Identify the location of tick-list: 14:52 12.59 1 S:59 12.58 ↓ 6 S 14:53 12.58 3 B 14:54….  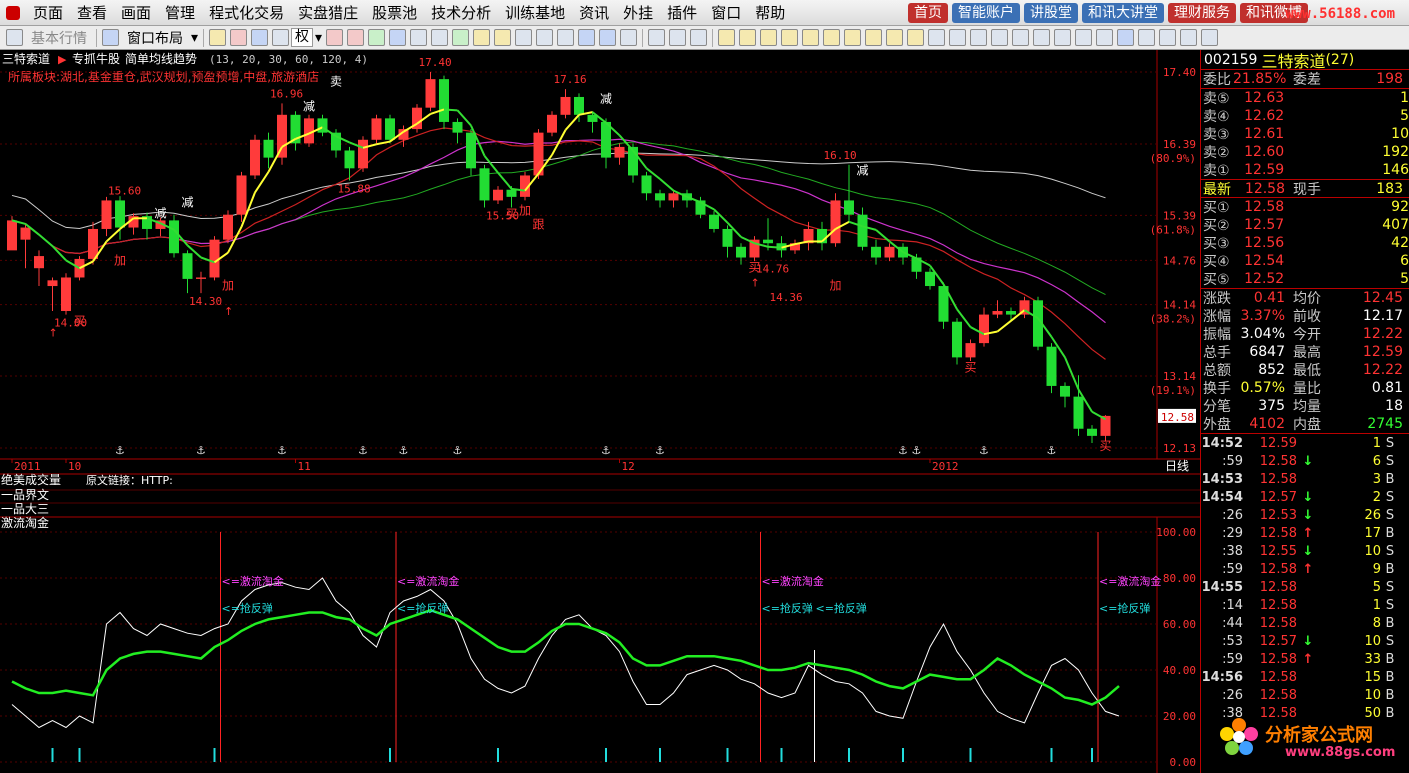
(1305, 577).